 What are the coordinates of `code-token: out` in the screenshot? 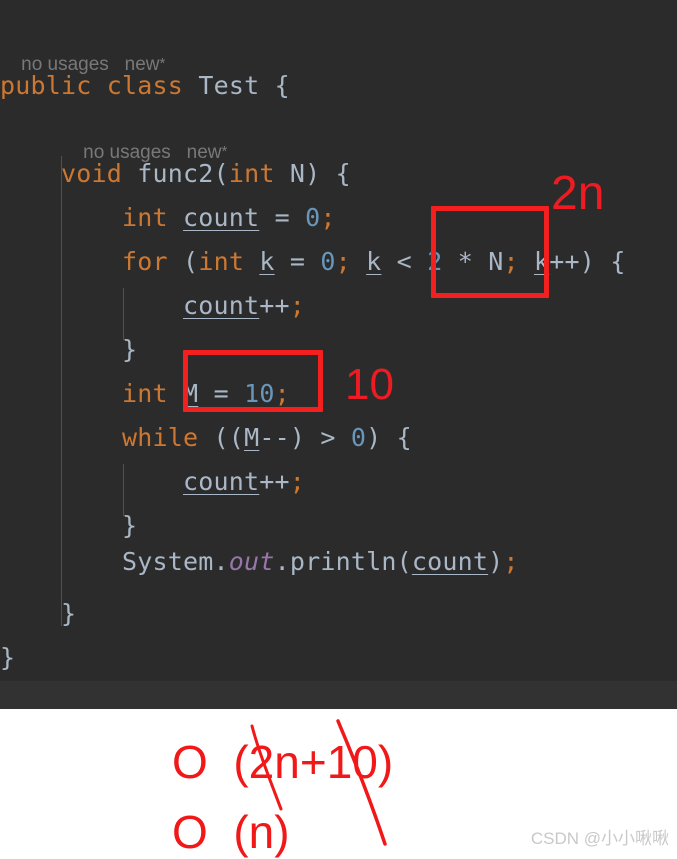 It's located at (251, 561).